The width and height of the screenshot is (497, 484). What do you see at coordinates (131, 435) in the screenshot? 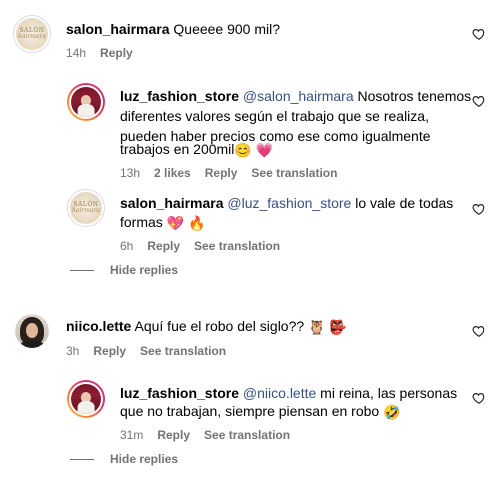
I see `timestamp: 31m` at bounding box center [131, 435].